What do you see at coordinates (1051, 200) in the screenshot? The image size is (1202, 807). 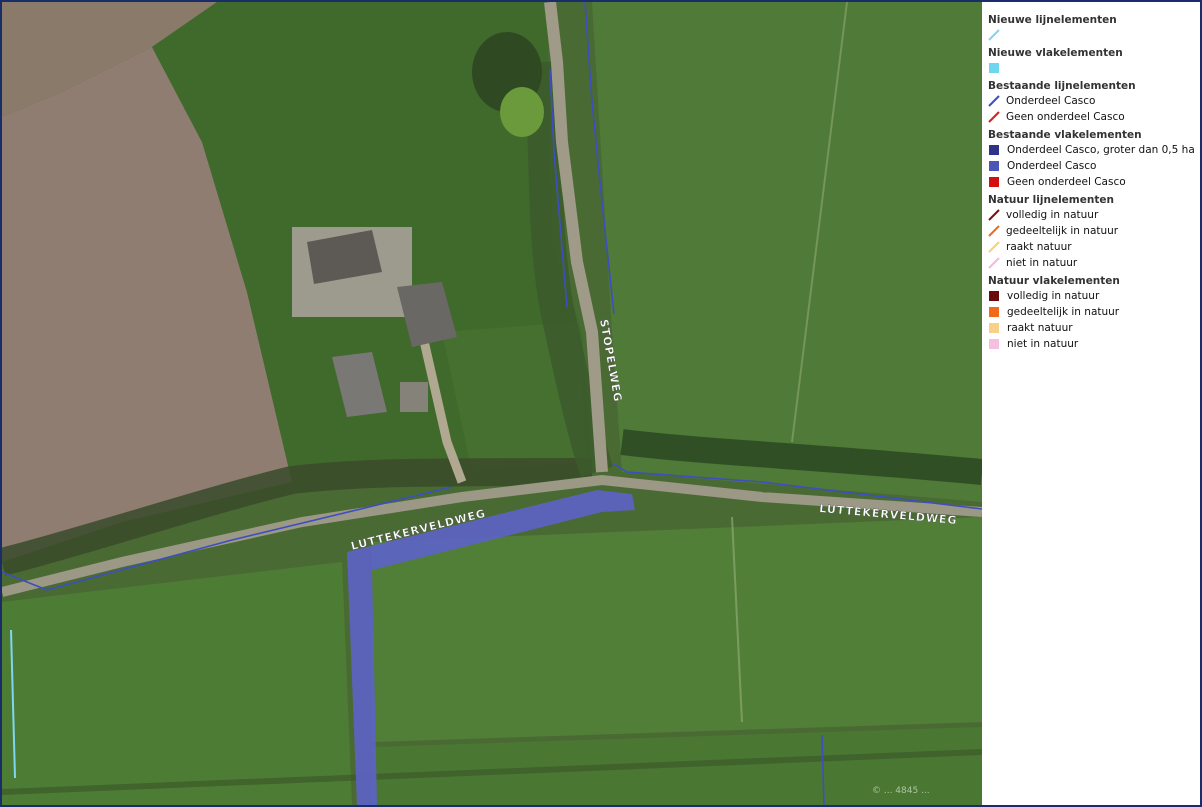 I see `legend-section-title: Natuur lijnelementen` at bounding box center [1051, 200].